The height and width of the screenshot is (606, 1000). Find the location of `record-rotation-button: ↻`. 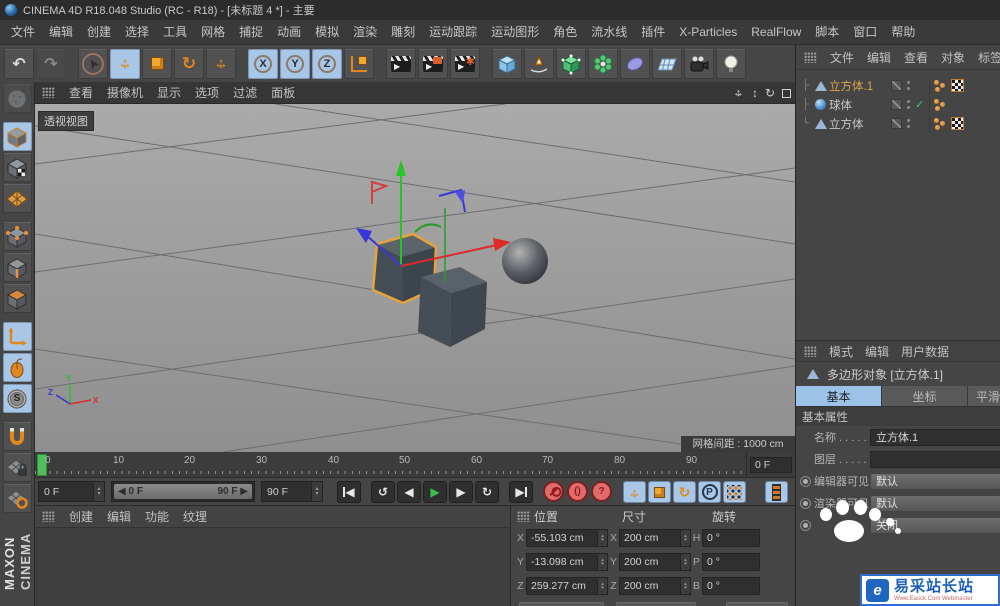

record-rotation-button: ↻ is located at coordinates (684, 492).